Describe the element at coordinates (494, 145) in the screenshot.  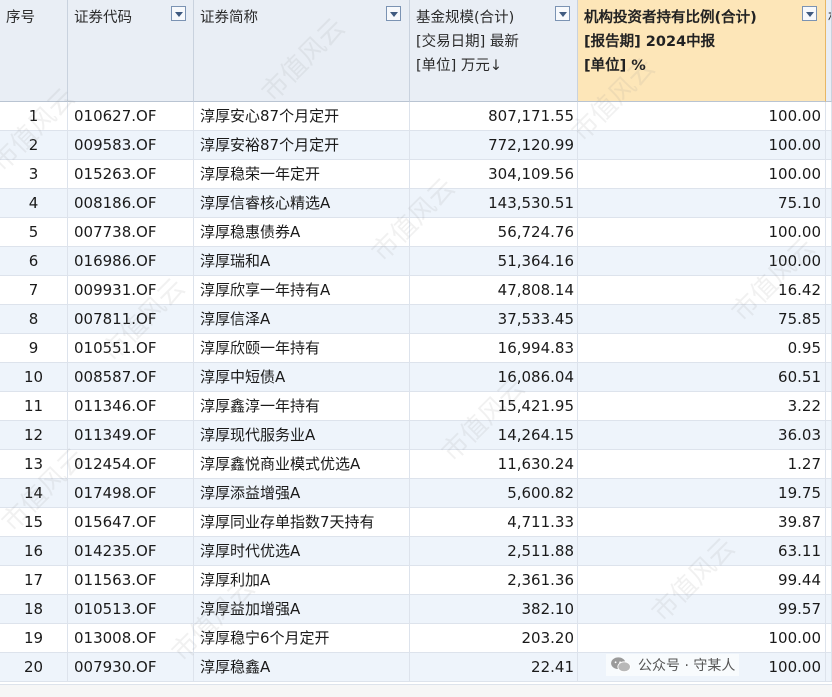
I see `cell-fund-scale: 772,120.99` at that location.